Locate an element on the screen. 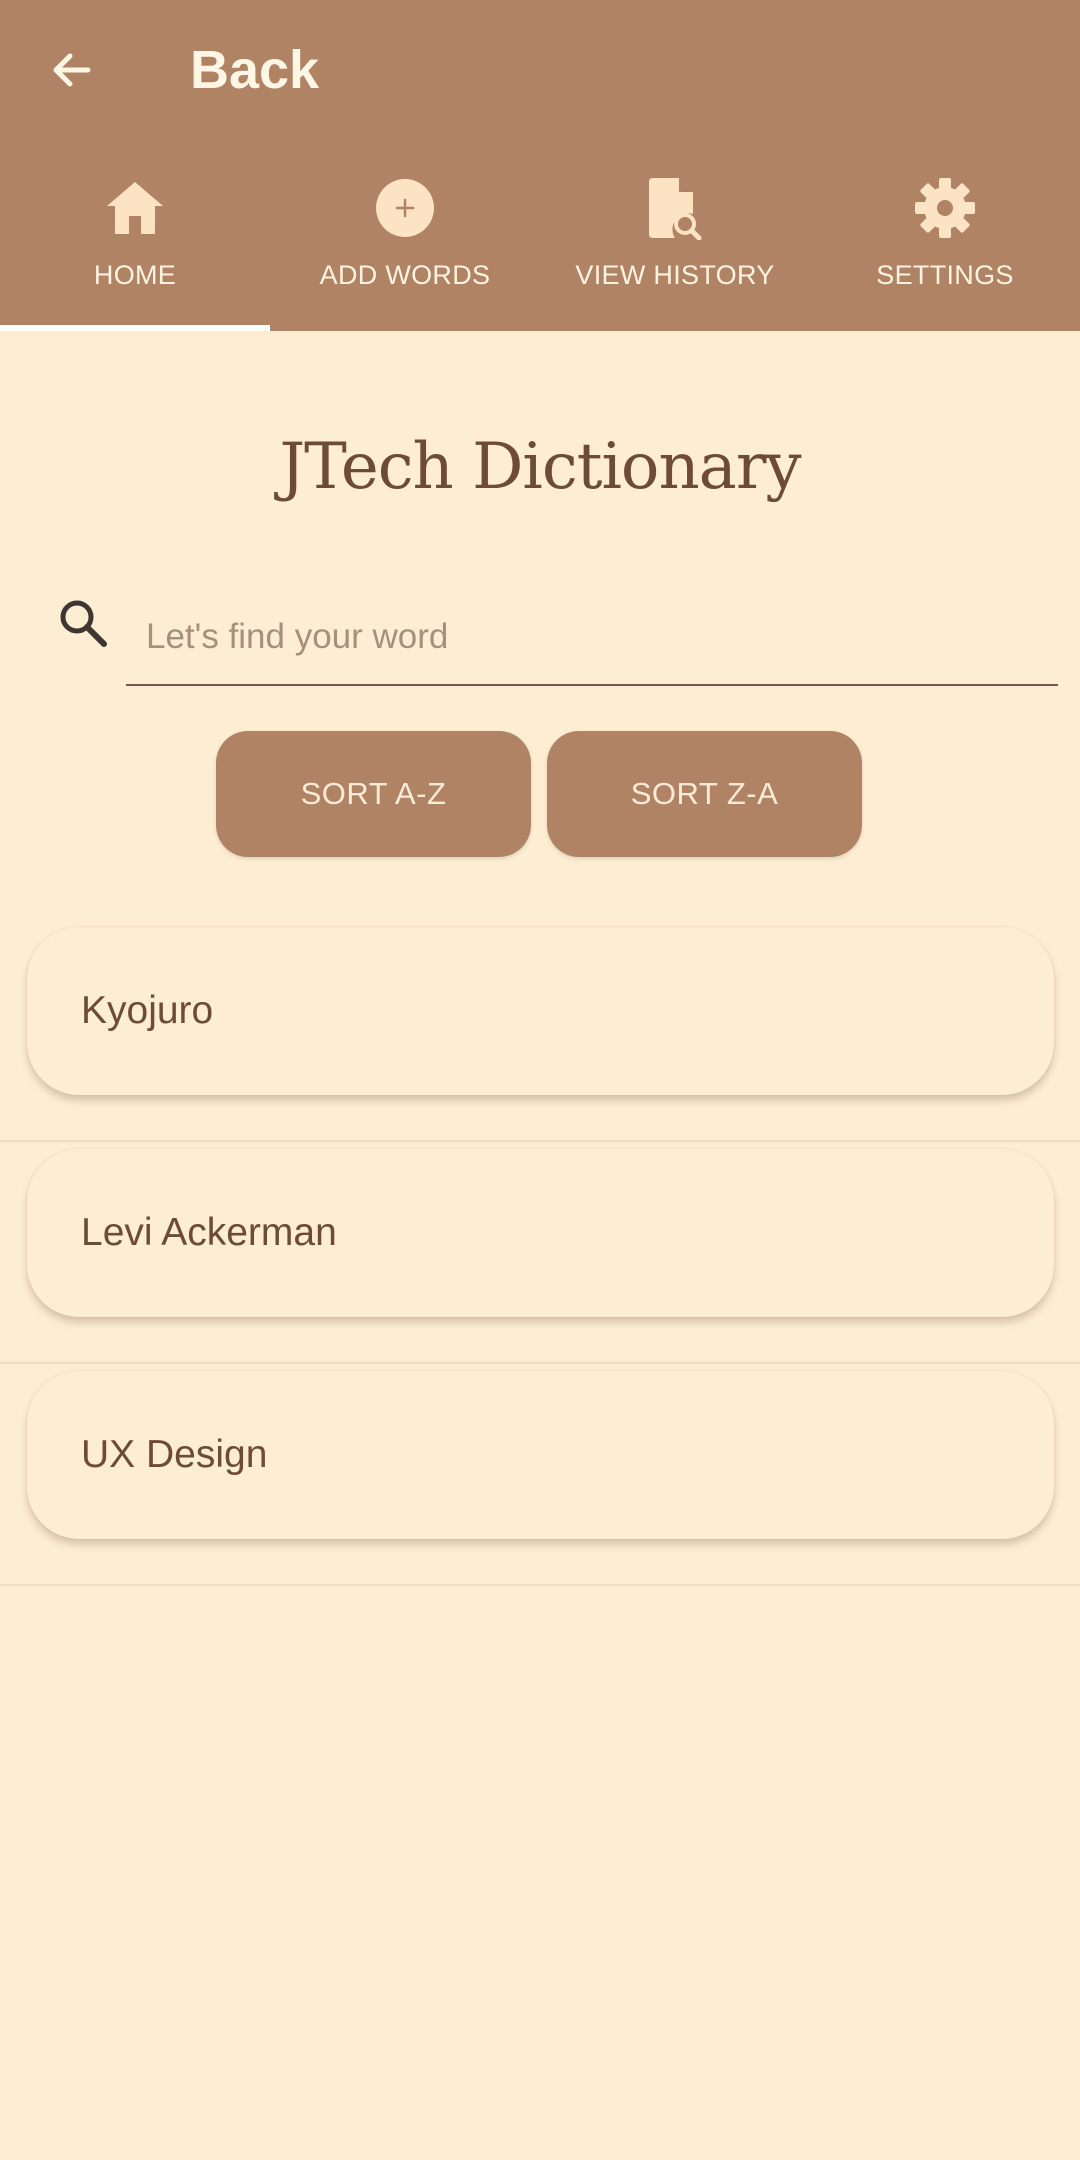  sort-za-button: SORT Z-A is located at coordinates (704, 794).